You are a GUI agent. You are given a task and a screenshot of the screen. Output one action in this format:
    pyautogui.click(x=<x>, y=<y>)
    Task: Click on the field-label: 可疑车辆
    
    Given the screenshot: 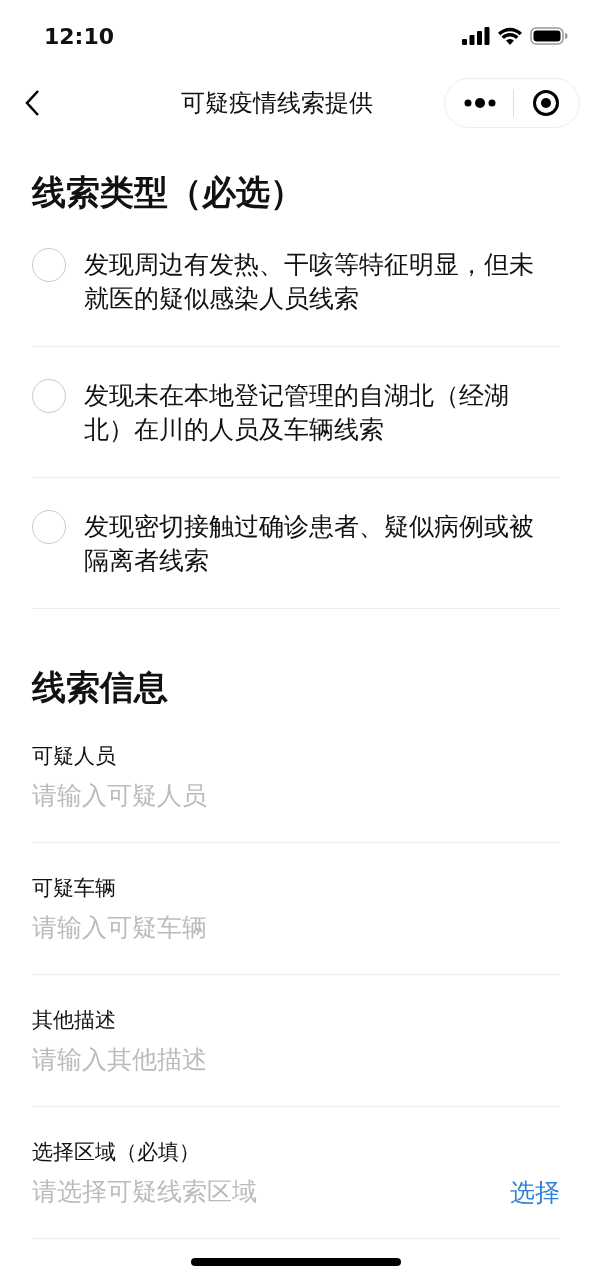 What is the action you would take?
    pyautogui.click(x=74, y=888)
    